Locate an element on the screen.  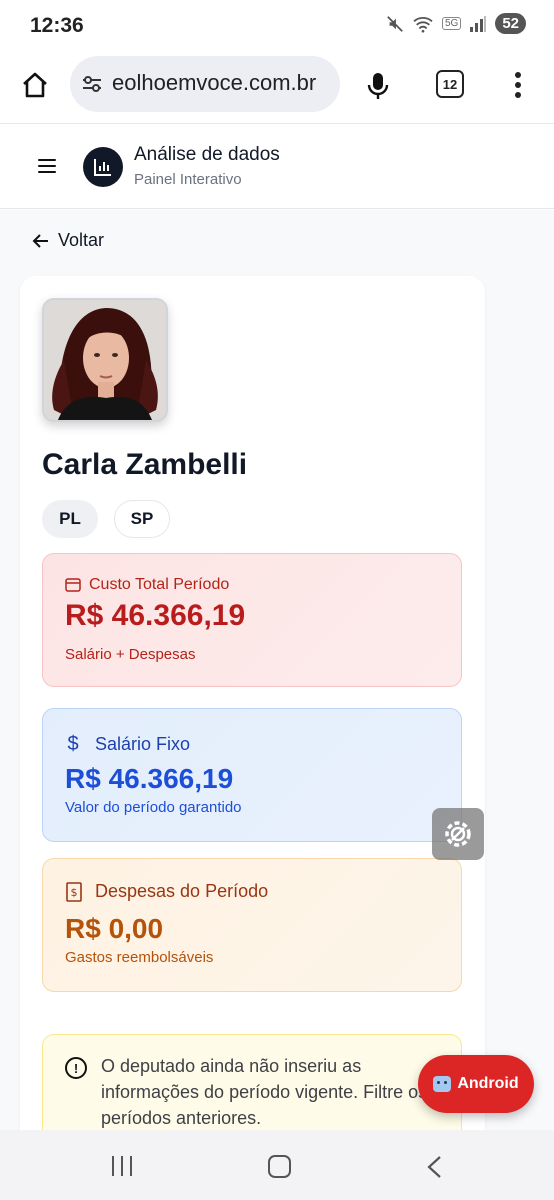
microphone-icon is located at coordinates (378, 86).